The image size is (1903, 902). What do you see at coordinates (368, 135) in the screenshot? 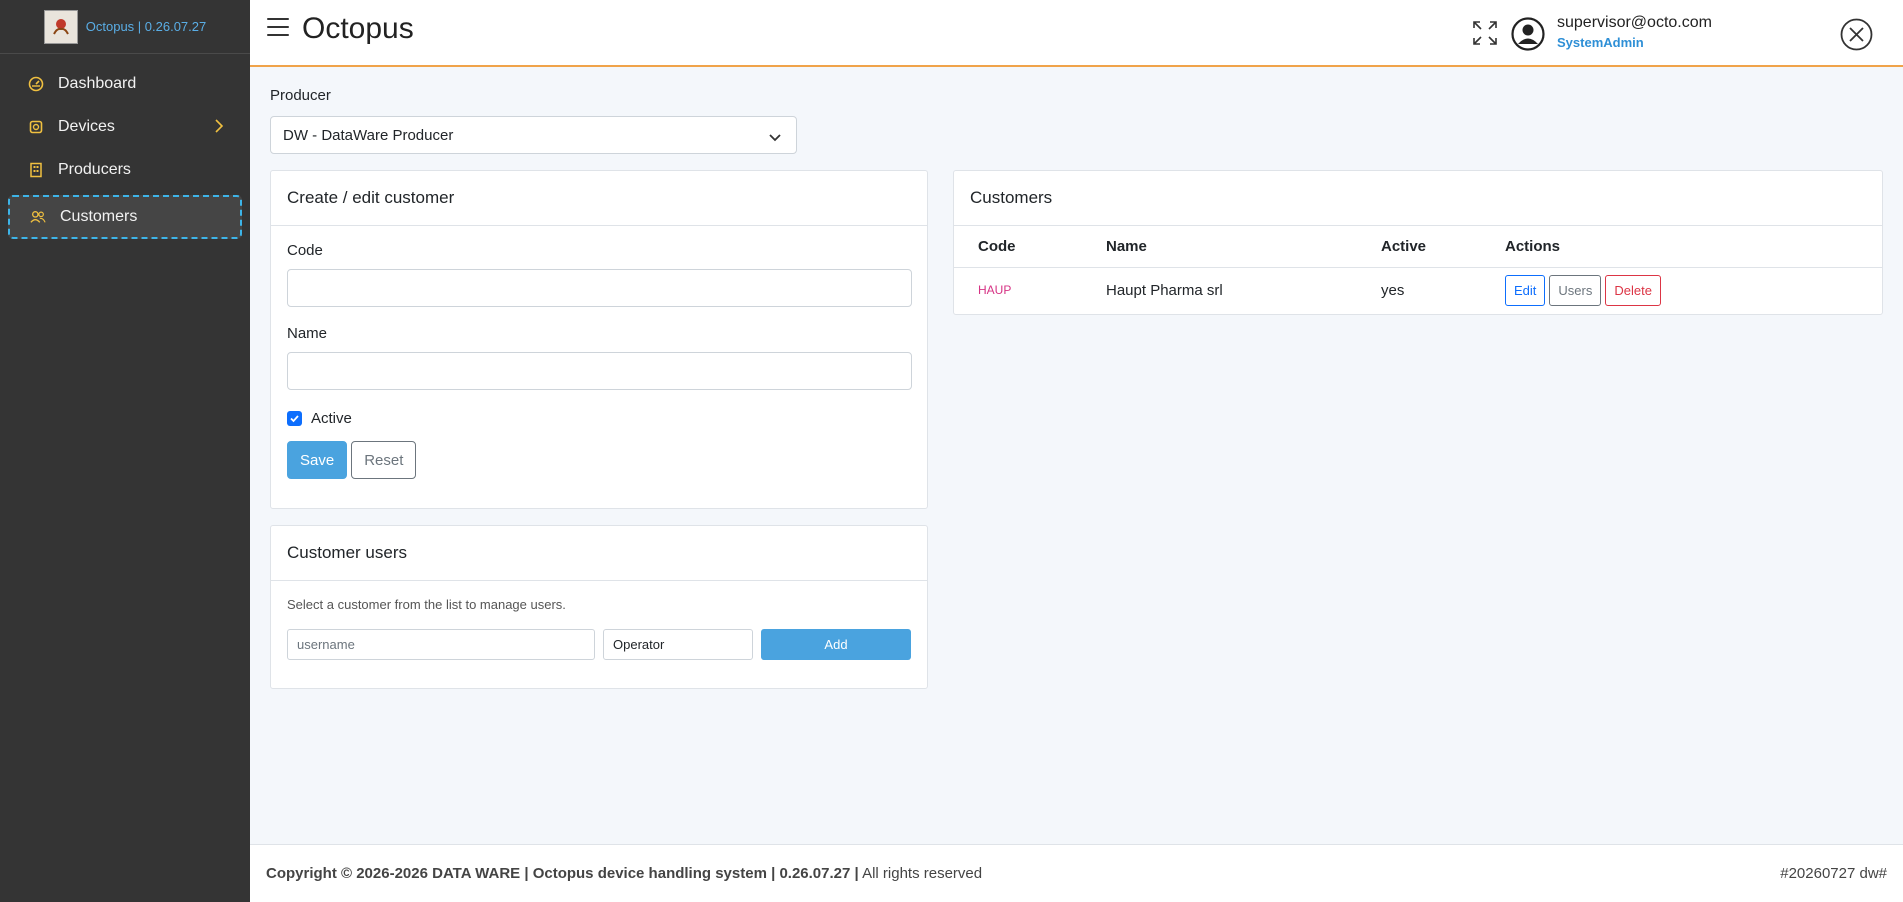
I see `producer-selected-value: DW - DataWare Producer` at bounding box center [368, 135].